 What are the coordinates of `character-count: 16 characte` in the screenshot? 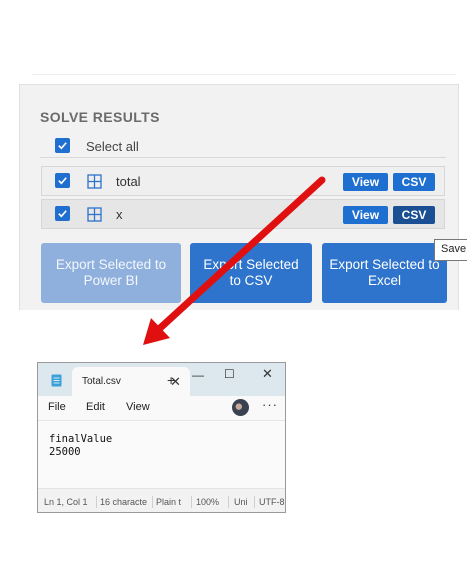 It's located at (124, 502).